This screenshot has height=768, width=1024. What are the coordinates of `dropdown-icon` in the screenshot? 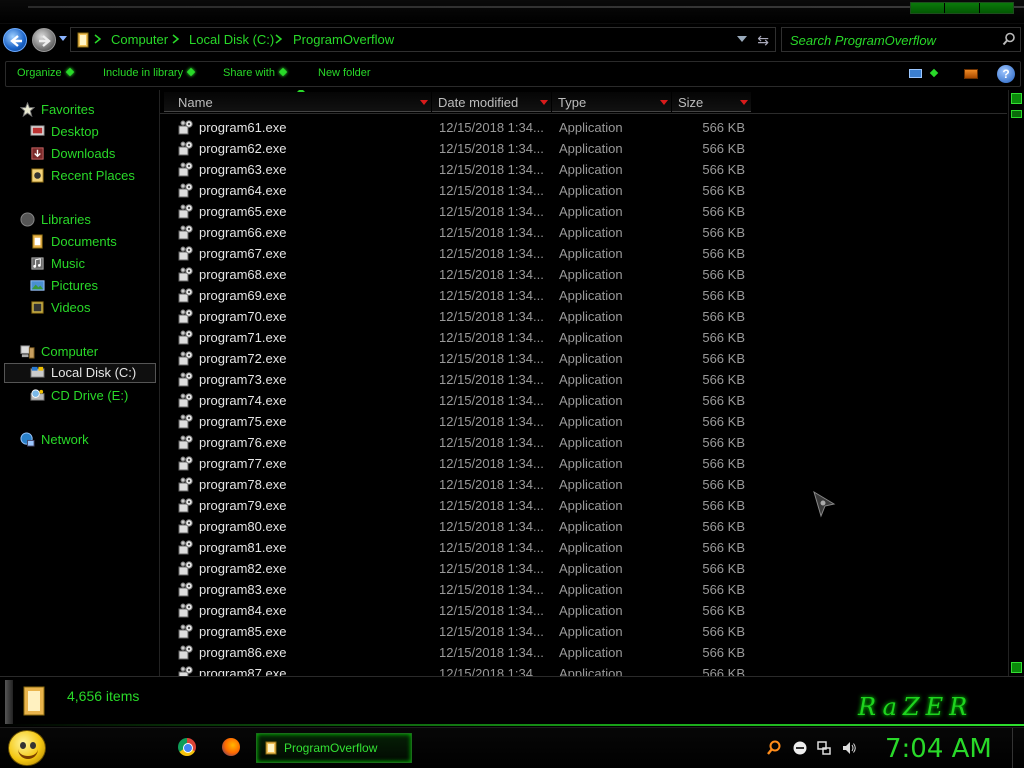 It's located at (69, 72).